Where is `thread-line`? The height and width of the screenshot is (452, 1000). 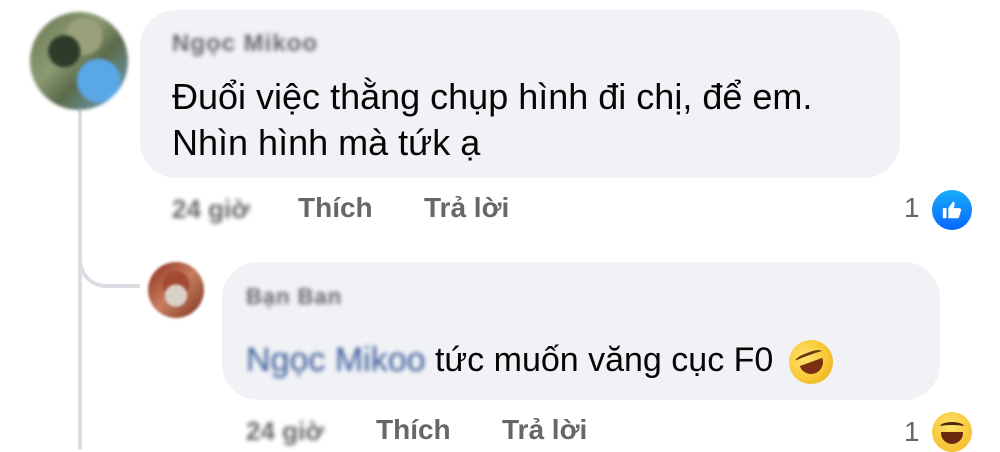 thread-line is located at coordinates (80, 280).